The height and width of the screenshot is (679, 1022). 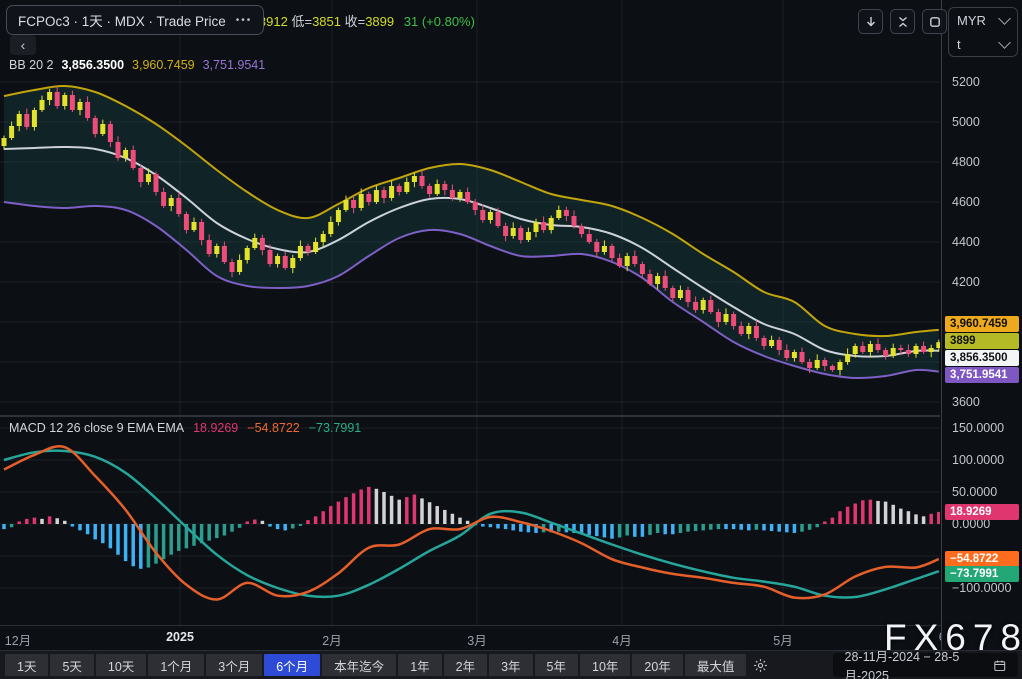 I want to click on macd-level-badge: −73.7991, so click(x=982, y=574).